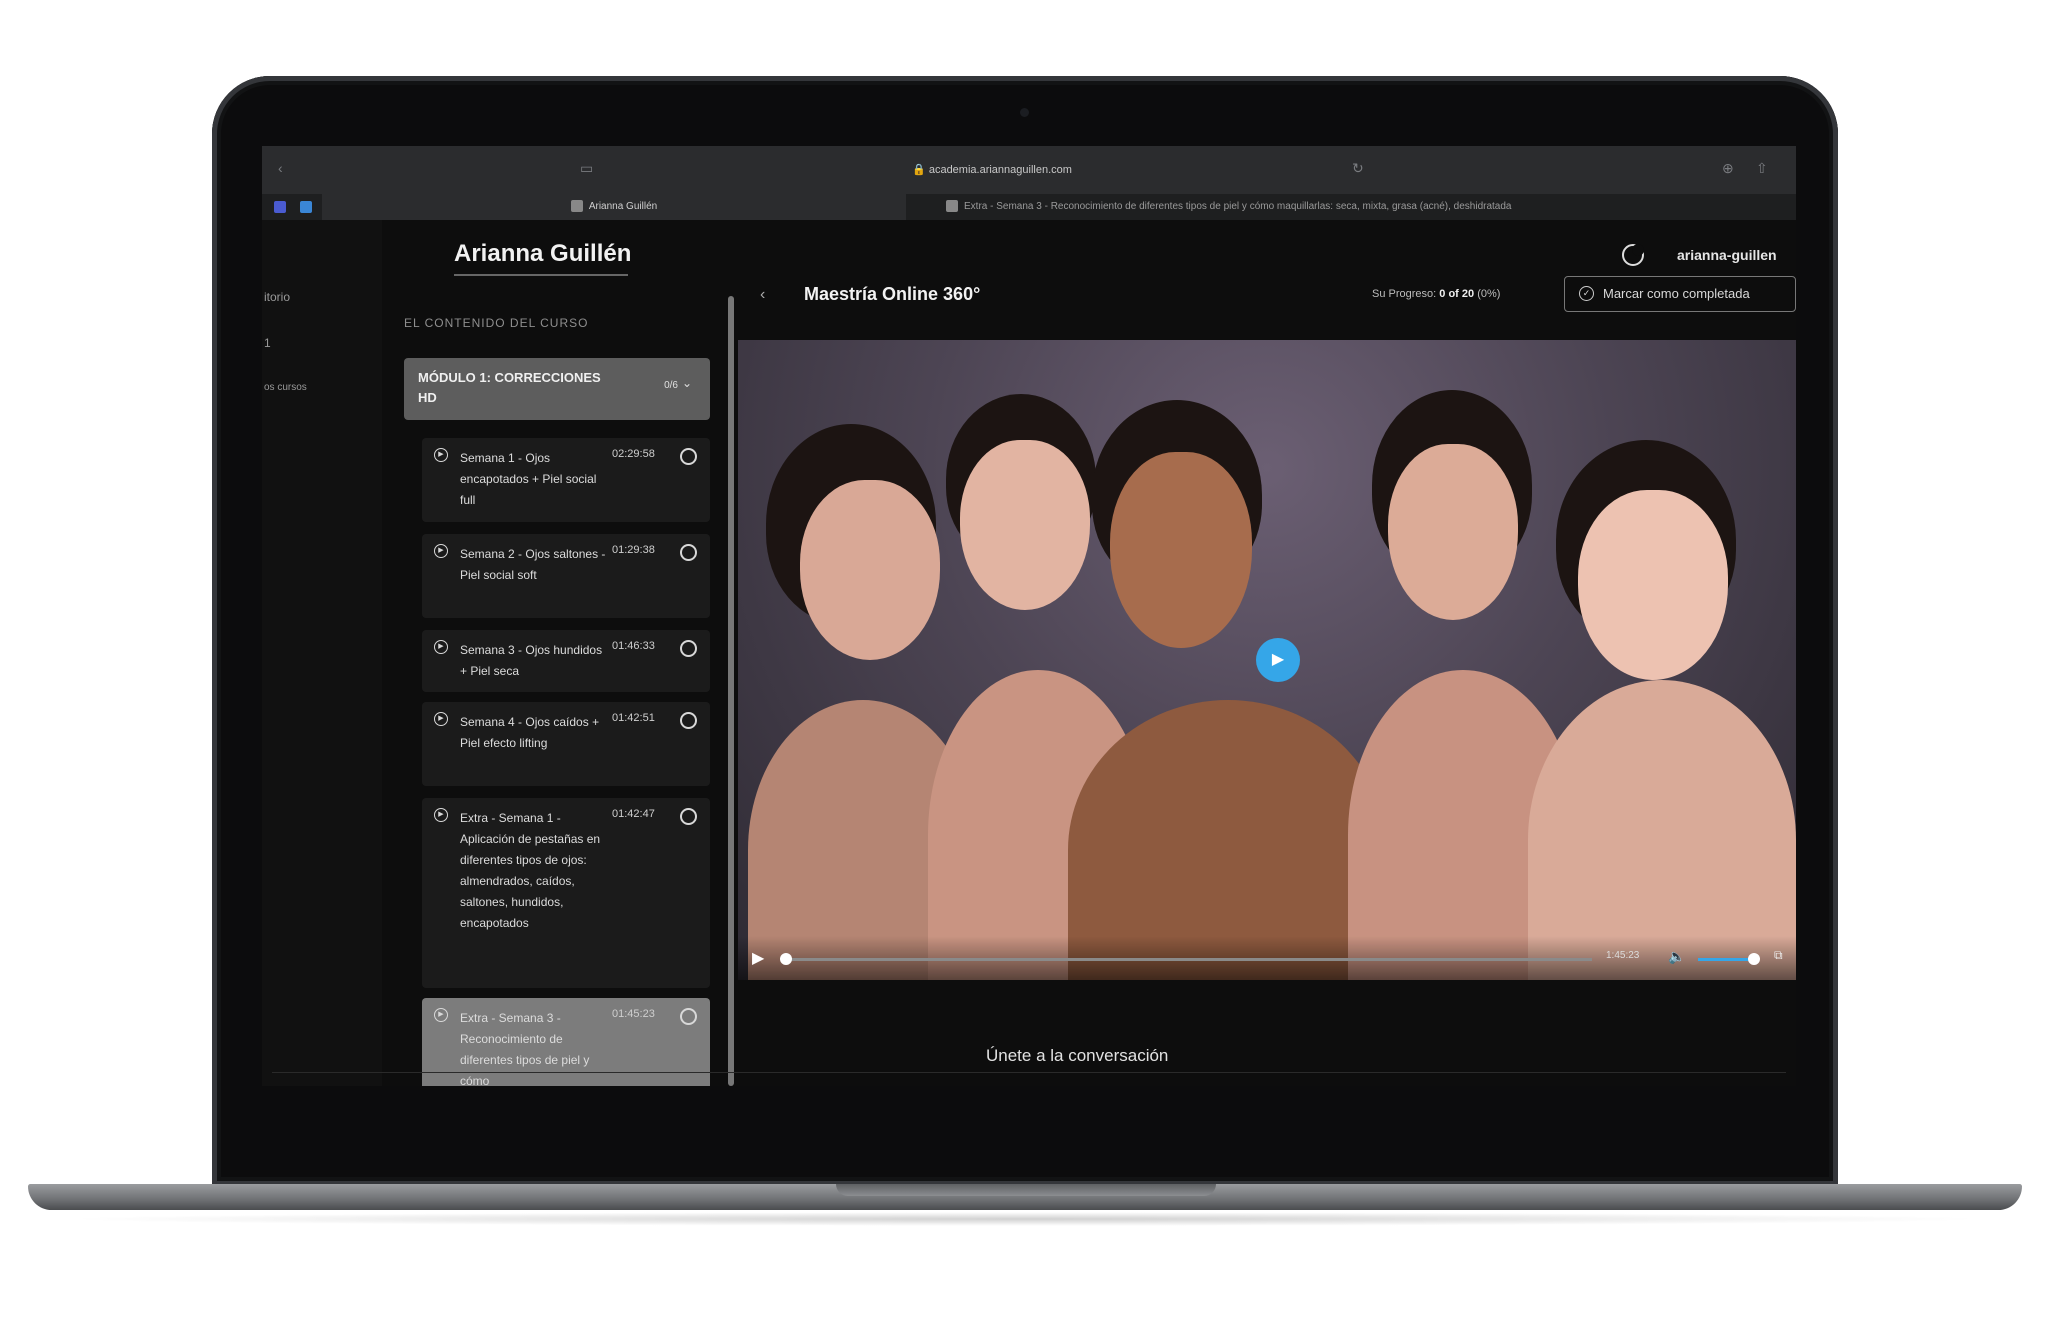 The image size is (2048, 1317). What do you see at coordinates (267, 343) in the screenshot?
I see `left-nav-item: 1` at bounding box center [267, 343].